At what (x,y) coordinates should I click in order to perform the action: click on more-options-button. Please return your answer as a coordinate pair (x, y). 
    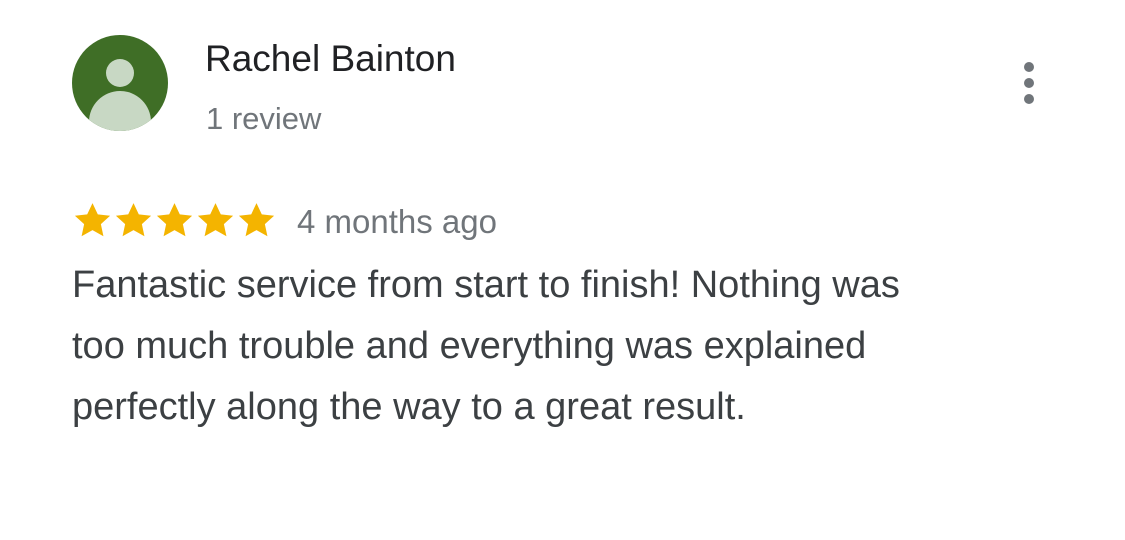
    Looking at the image, I should click on (1029, 82).